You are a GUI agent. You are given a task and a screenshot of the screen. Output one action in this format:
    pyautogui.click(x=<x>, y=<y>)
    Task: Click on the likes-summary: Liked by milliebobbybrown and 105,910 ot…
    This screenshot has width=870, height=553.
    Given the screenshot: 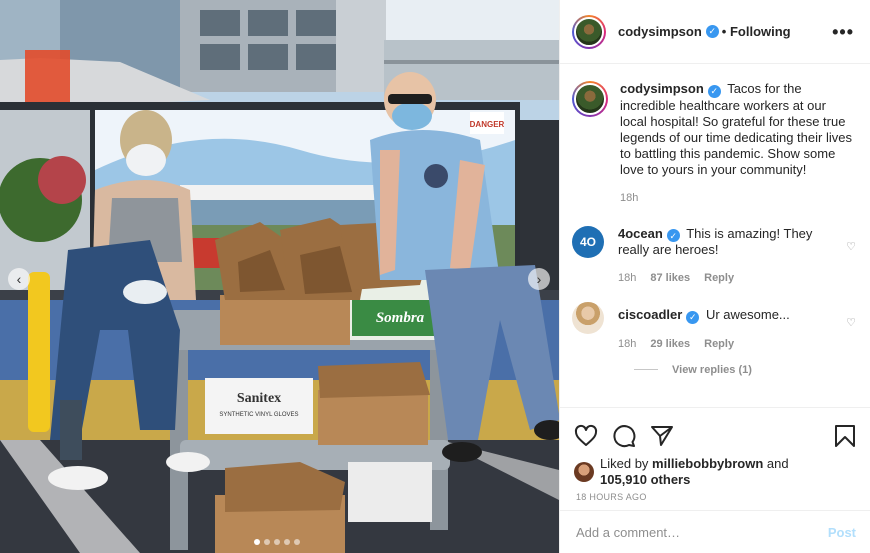 What is the action you would take?
    pyautogui.click(x=715, y=472)
    